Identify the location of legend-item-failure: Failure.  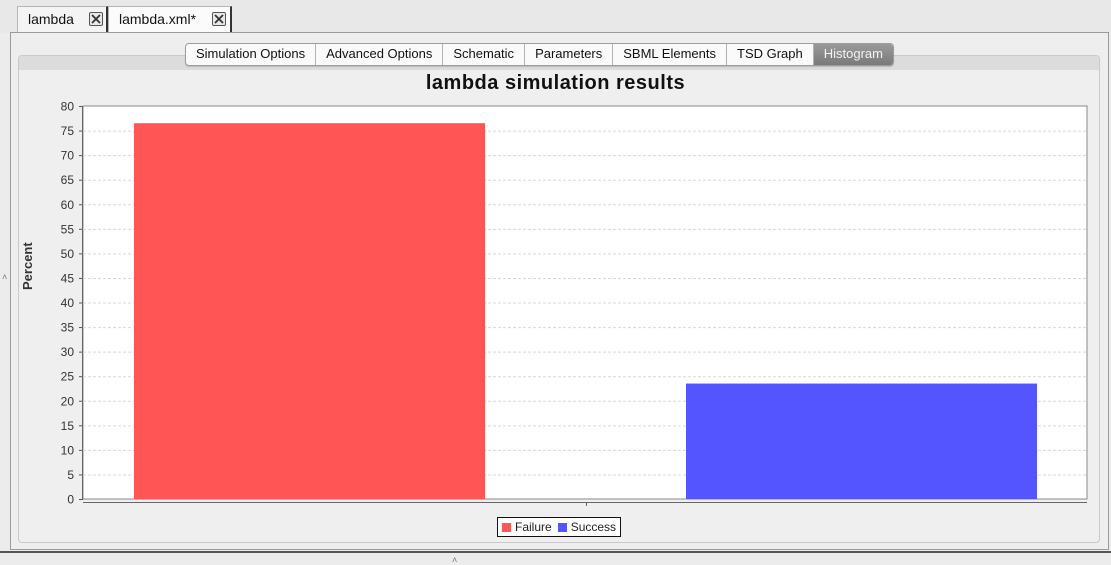
(527, 527).